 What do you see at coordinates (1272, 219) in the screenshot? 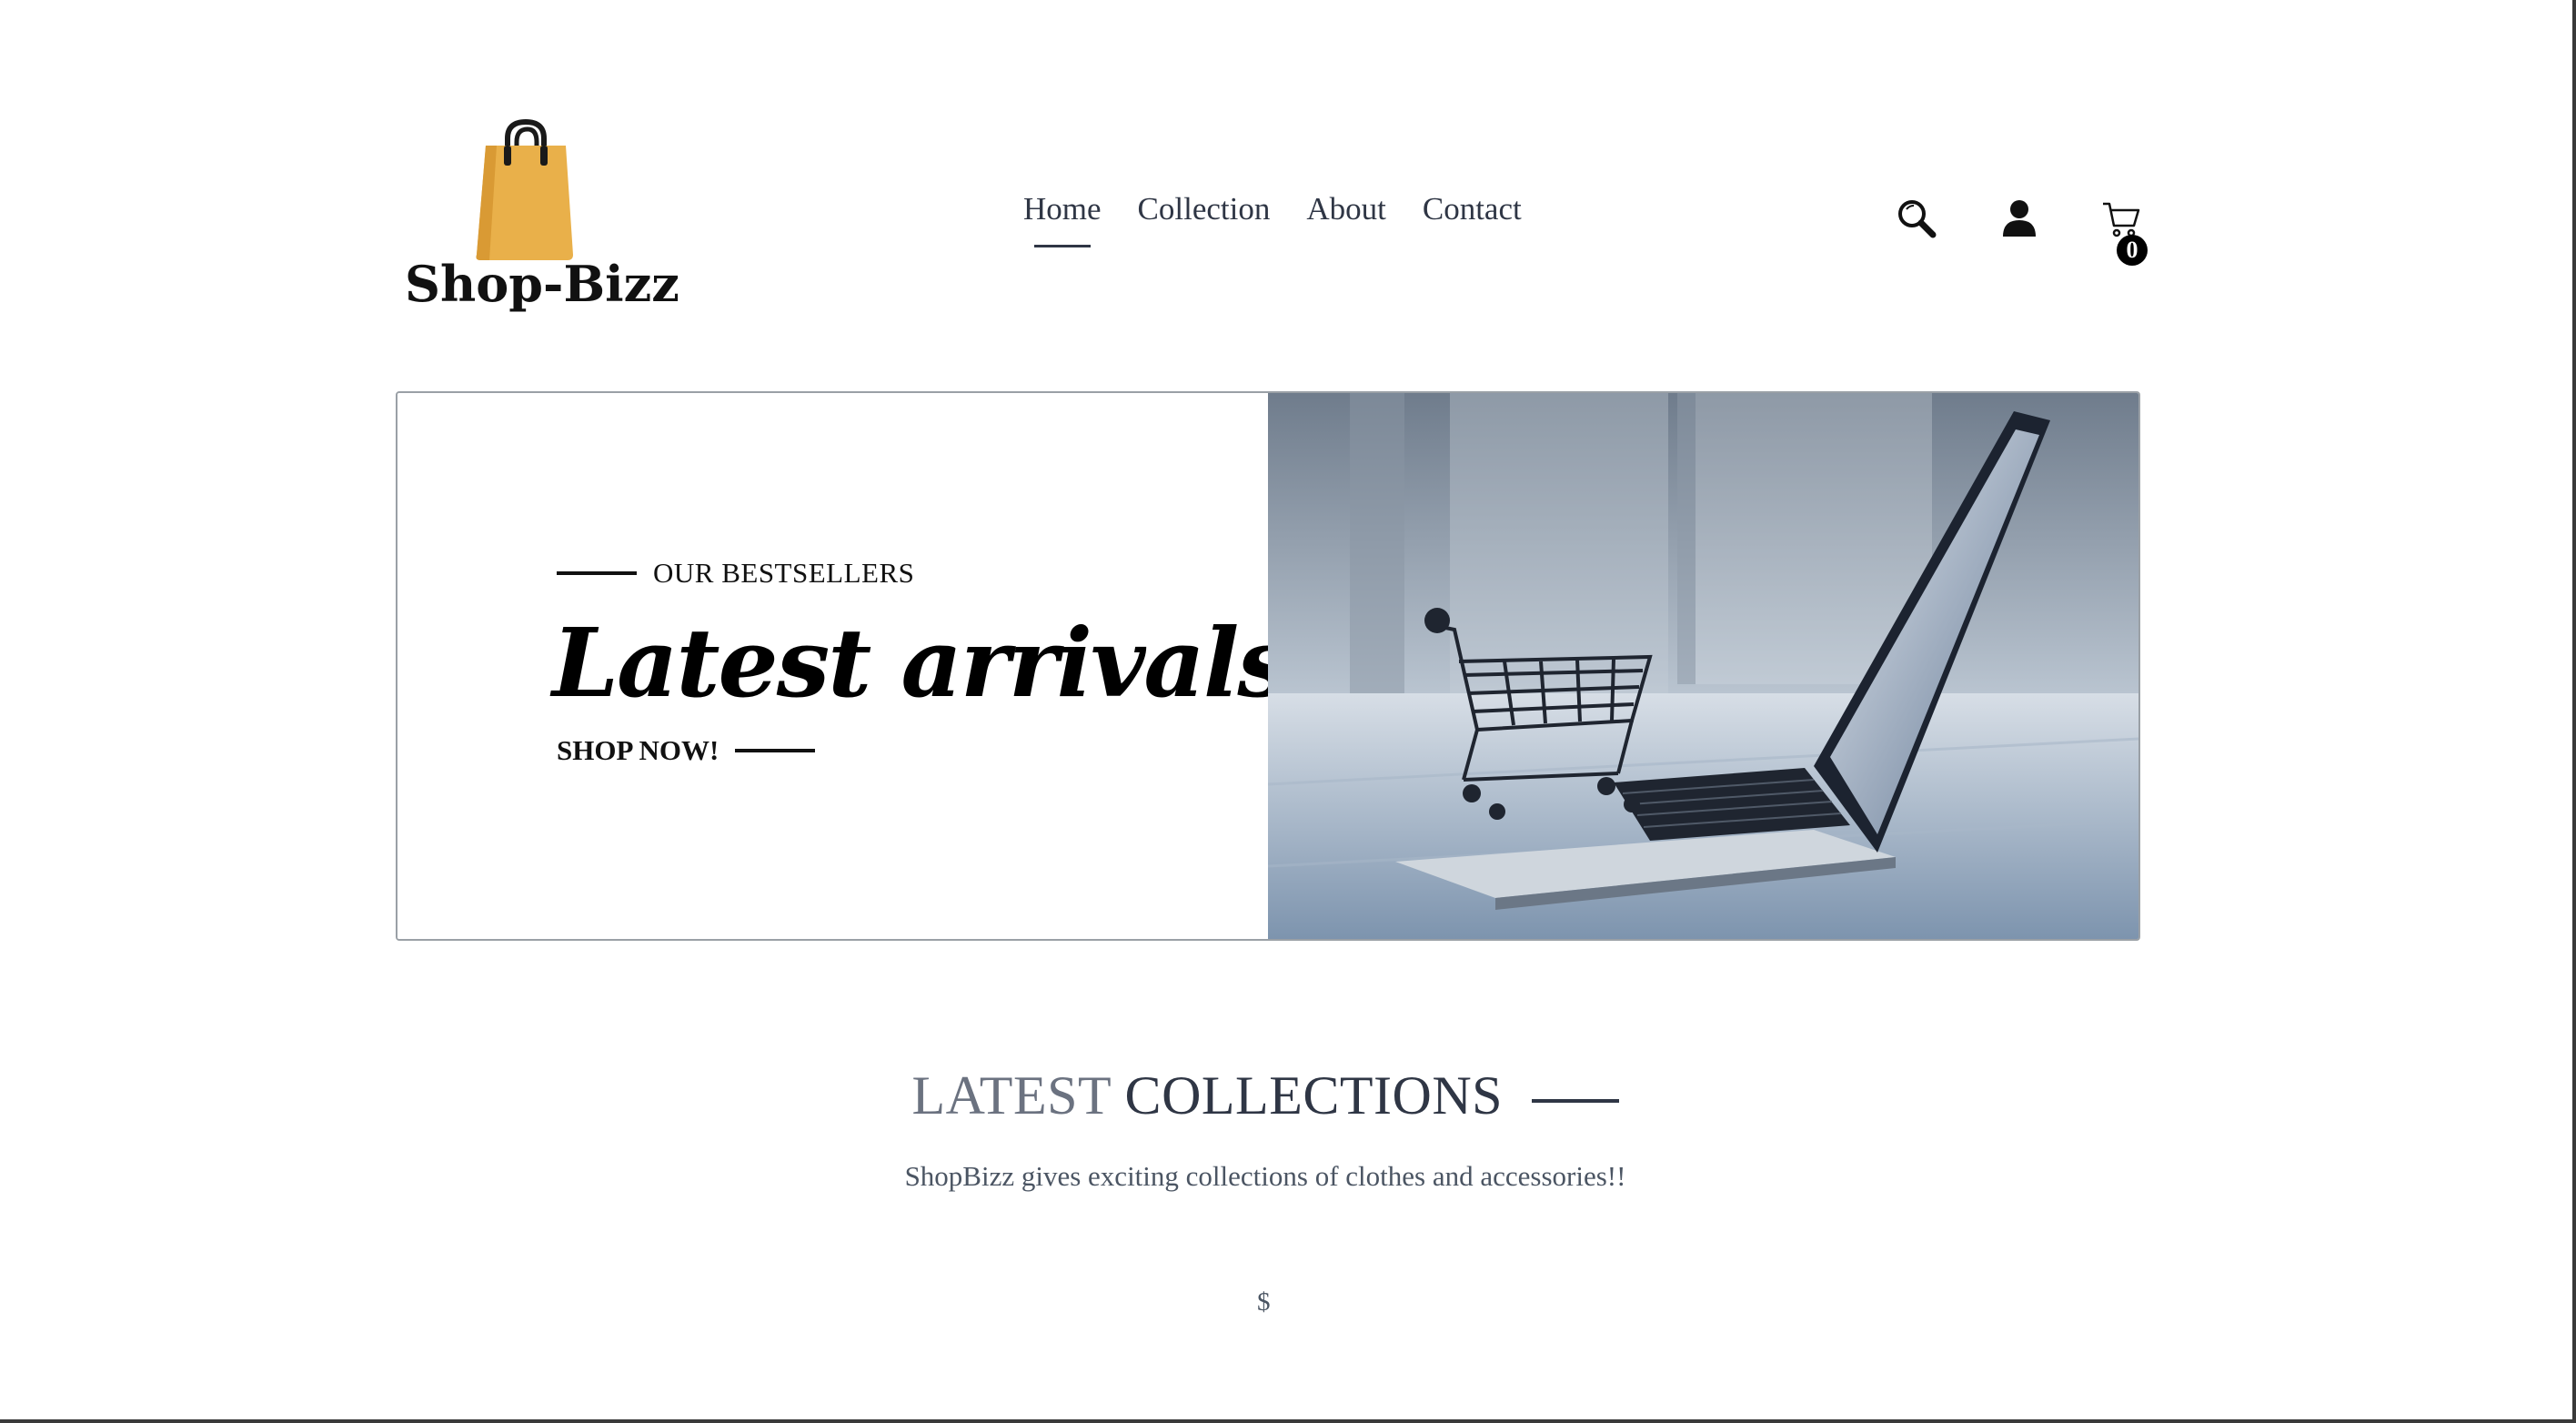
I see `main-nav: Home Collection About Contact` at bounding box center [1272, 219].